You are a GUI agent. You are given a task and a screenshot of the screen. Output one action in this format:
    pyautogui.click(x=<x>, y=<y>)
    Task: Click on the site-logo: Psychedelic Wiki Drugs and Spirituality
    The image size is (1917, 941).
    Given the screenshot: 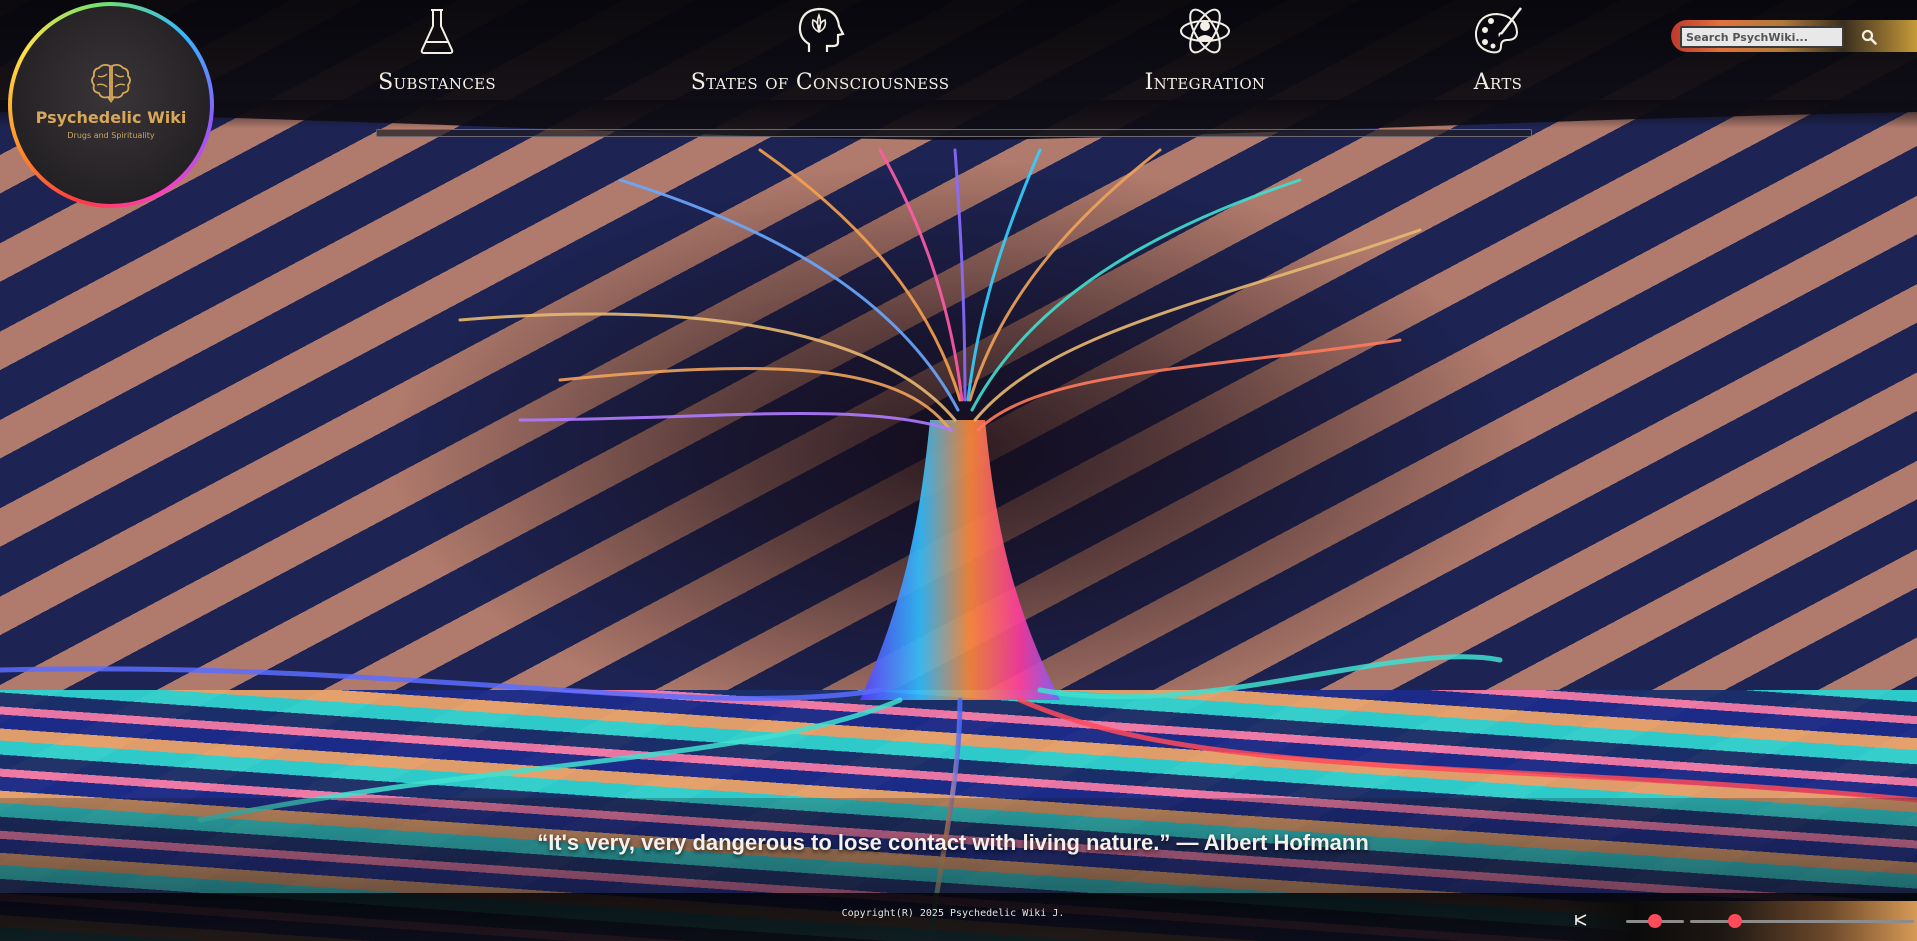 What is the action you would take?
    pyautogui.click(x=111, y=105)
    